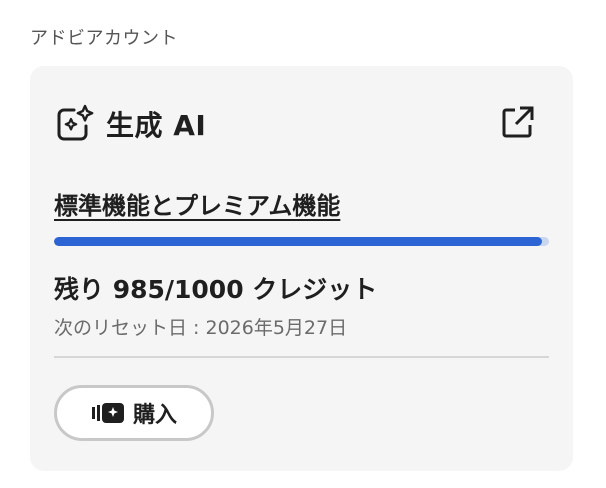 The width and height of the screenshot is (606, 488). I want to click on buy-button: 購入, so click(134, 413).